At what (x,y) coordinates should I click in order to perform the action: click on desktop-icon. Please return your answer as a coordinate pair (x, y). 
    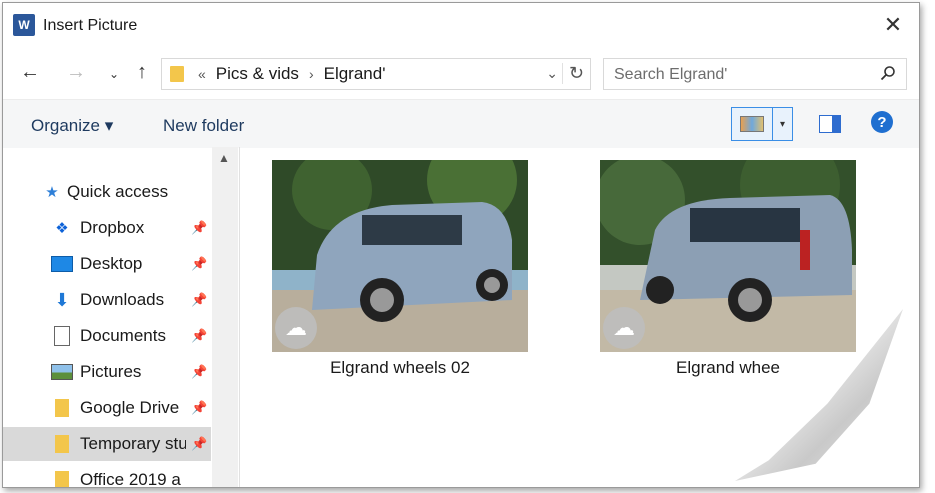
    Looking at the image, I should click on (62, 264).